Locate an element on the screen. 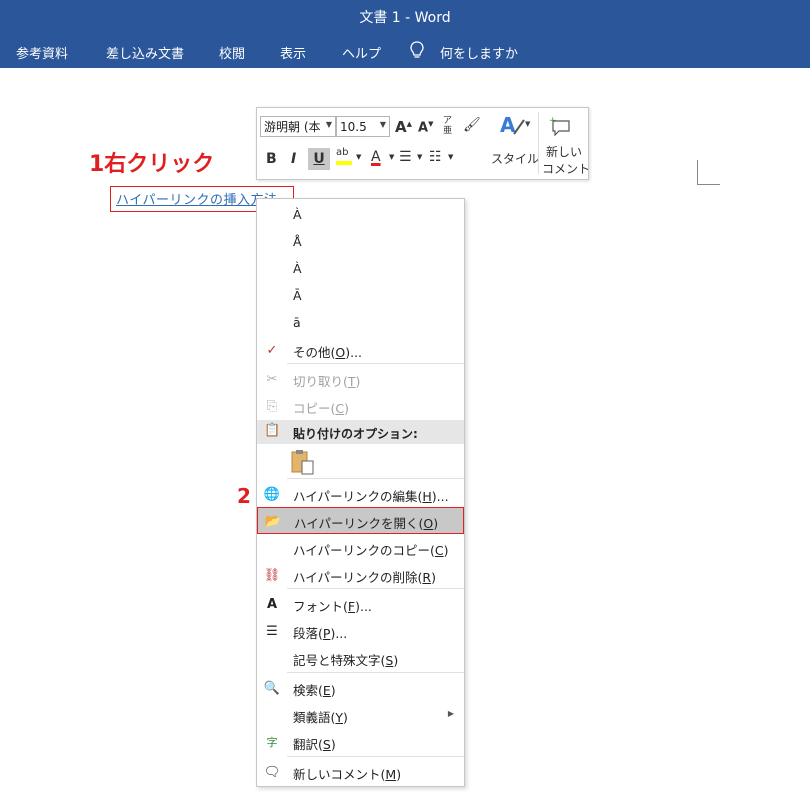 This screenshot has height=800, width=810. menu-item-accent-3: À is located at coordinates (360, 269).